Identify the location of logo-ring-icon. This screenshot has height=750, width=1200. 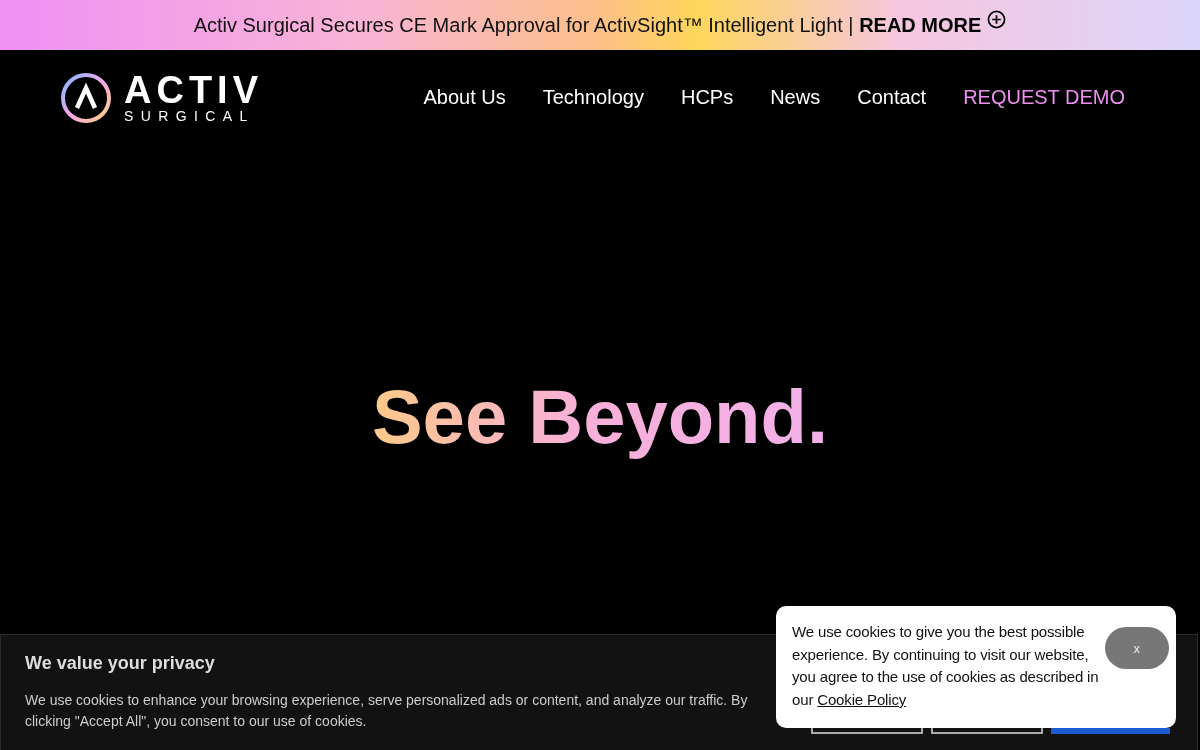
(86, 97).